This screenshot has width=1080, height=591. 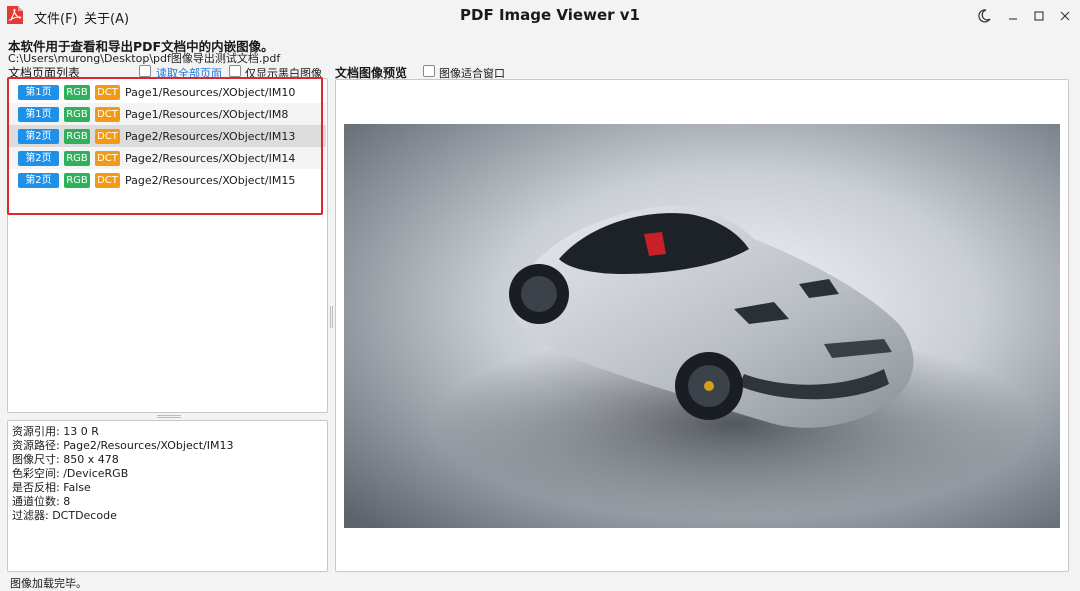 What do you see at coordinates (429, 71) in the screenshot?
I see `fit-window-checkbox` at bounding box center [429, 71].